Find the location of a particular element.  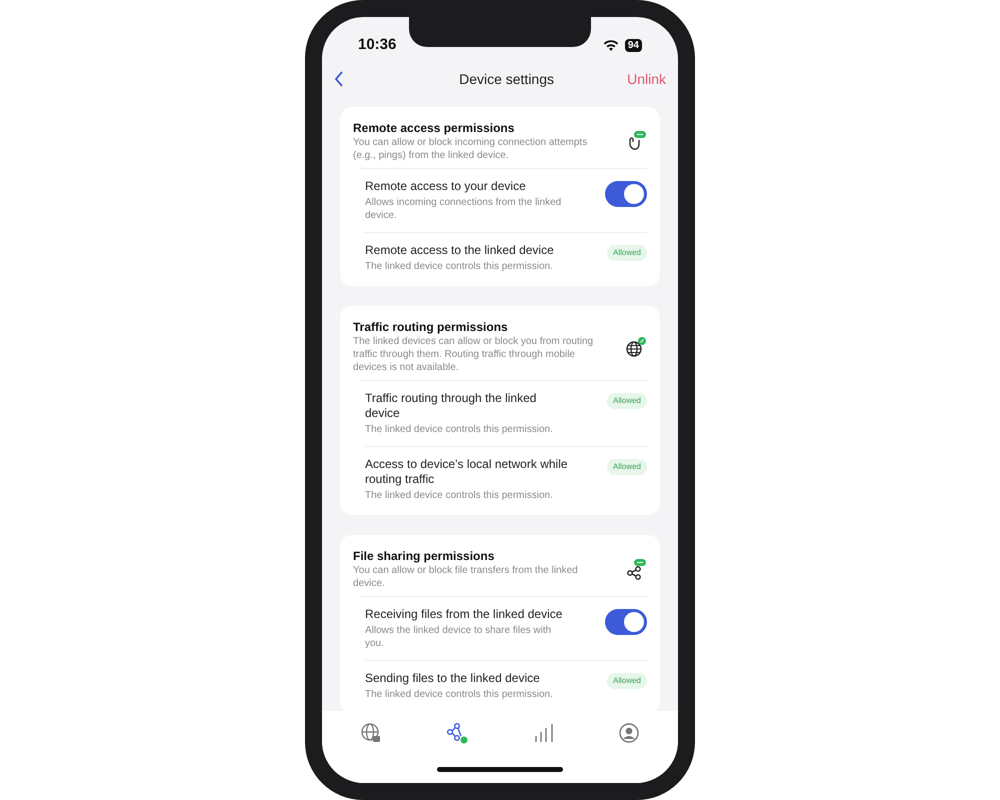

bars-icon is located at coordinates (543, 733).